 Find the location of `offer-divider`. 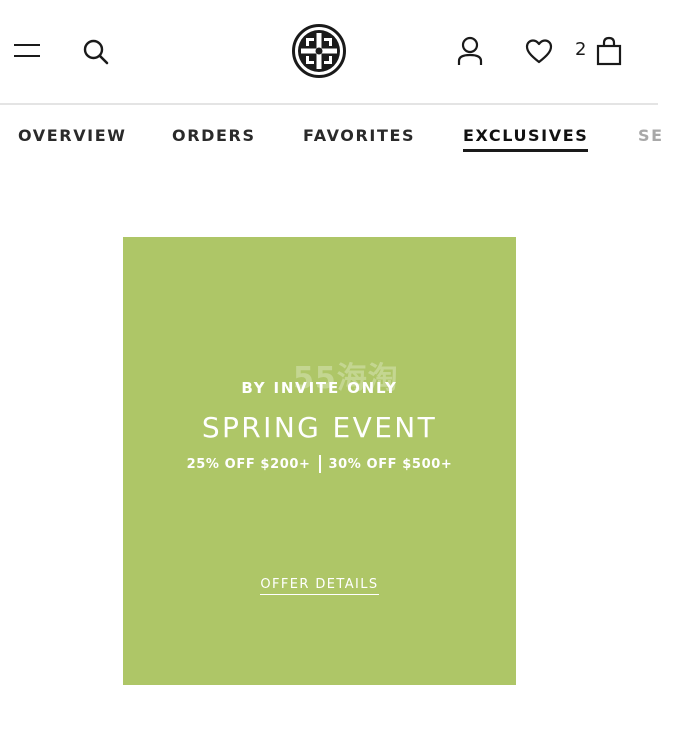

offer-divider is located at coordinates (319, 464).